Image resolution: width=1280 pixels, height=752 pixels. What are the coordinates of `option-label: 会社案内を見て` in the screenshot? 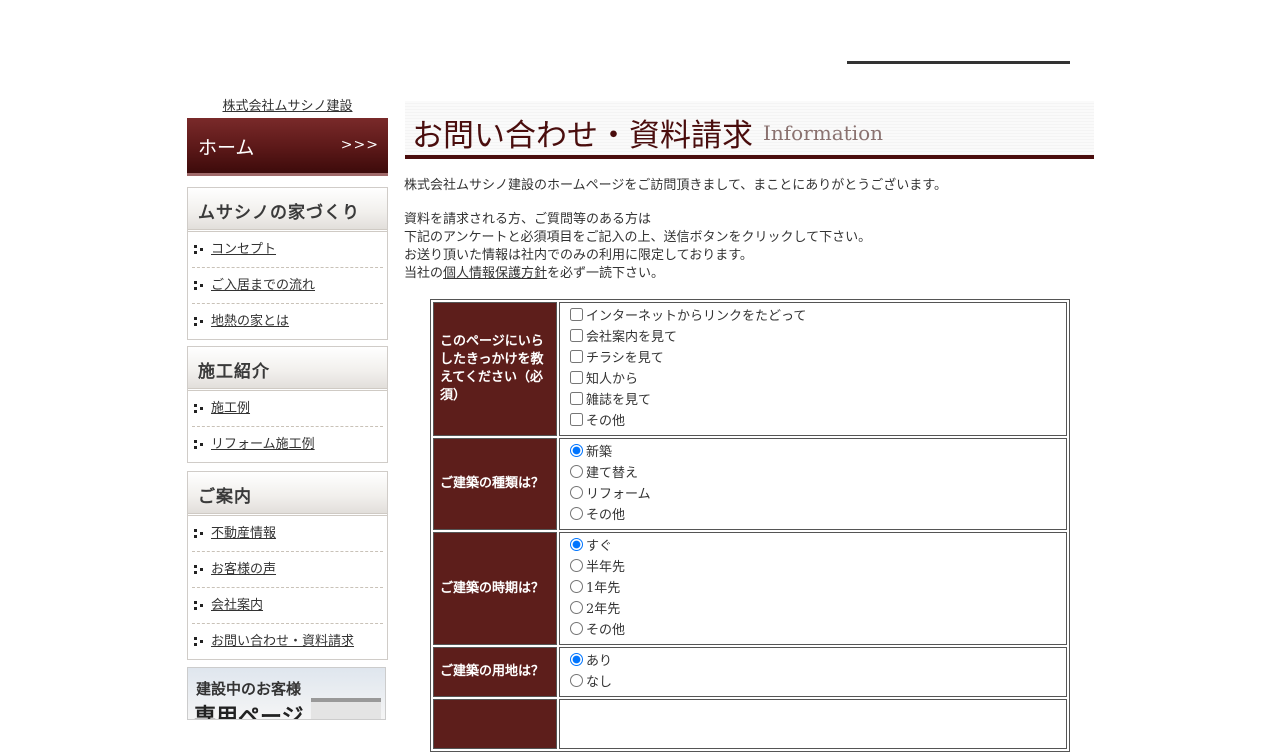 It's located at (632, 337).